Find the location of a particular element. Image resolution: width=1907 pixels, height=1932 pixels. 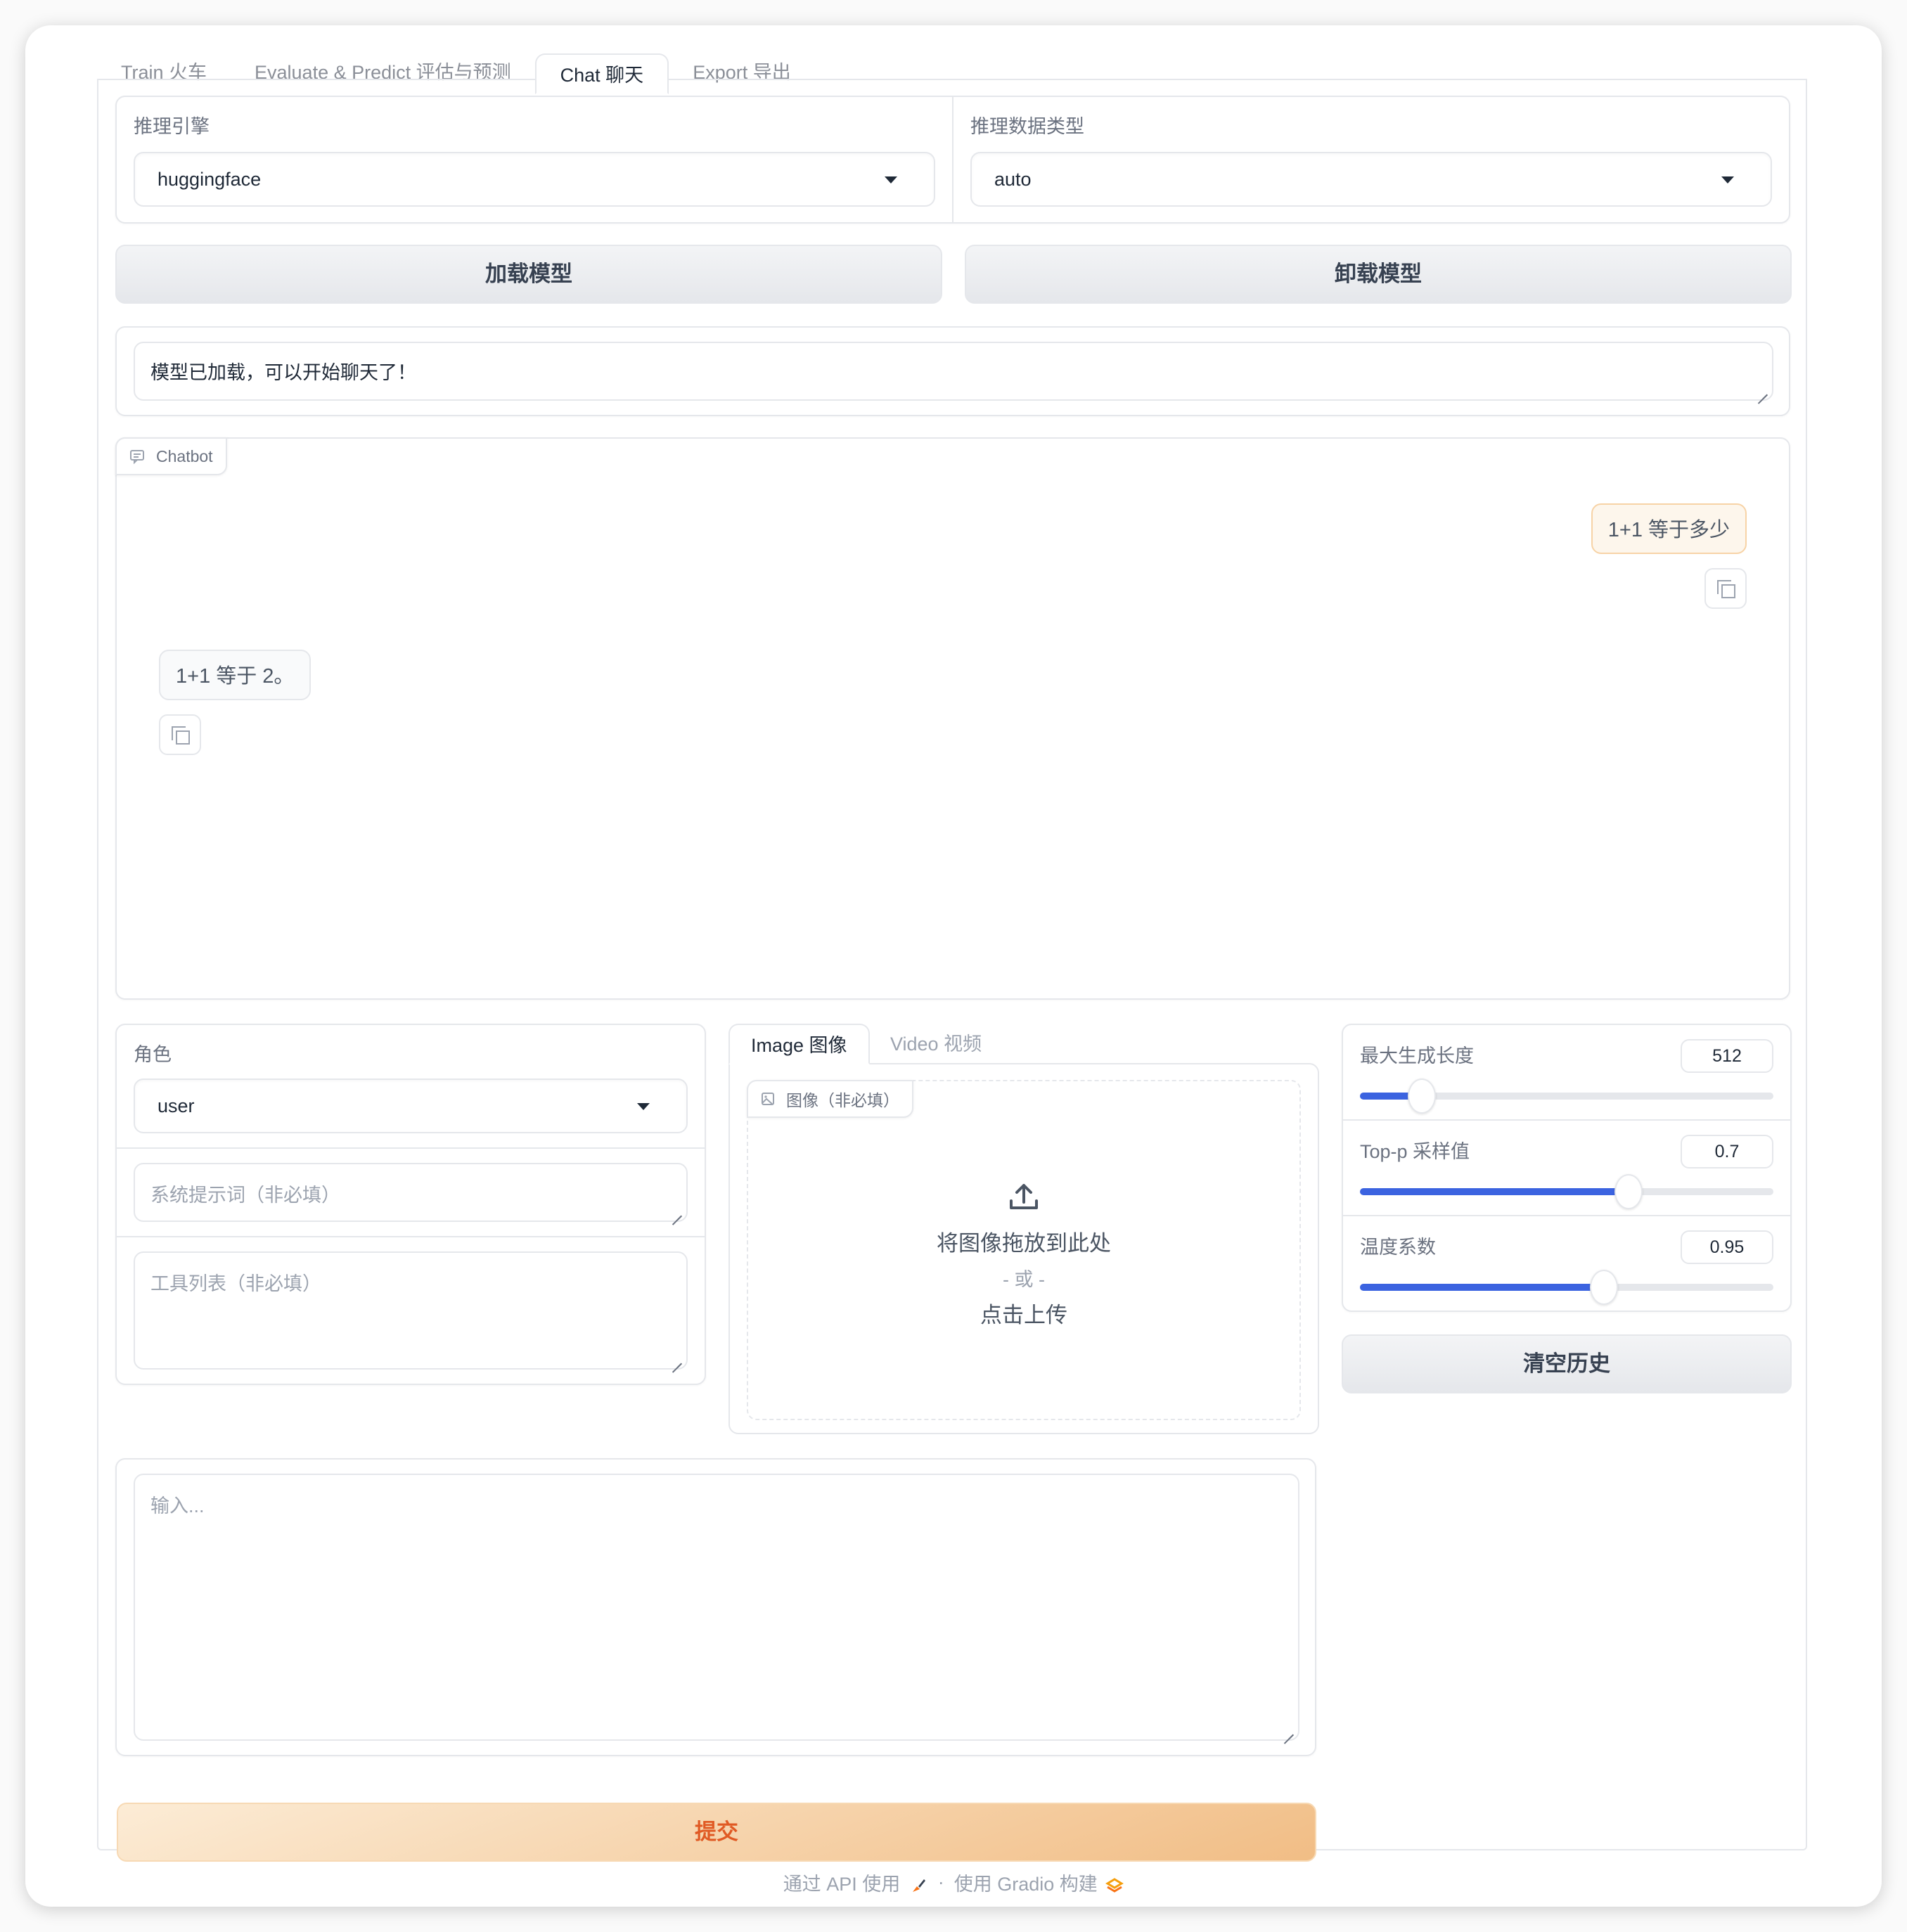

image-upload-dropzone: 图像（非必填） 将图像拖放到此处 - 或 - 点击上传 is located at coordinates (1024, 1250).